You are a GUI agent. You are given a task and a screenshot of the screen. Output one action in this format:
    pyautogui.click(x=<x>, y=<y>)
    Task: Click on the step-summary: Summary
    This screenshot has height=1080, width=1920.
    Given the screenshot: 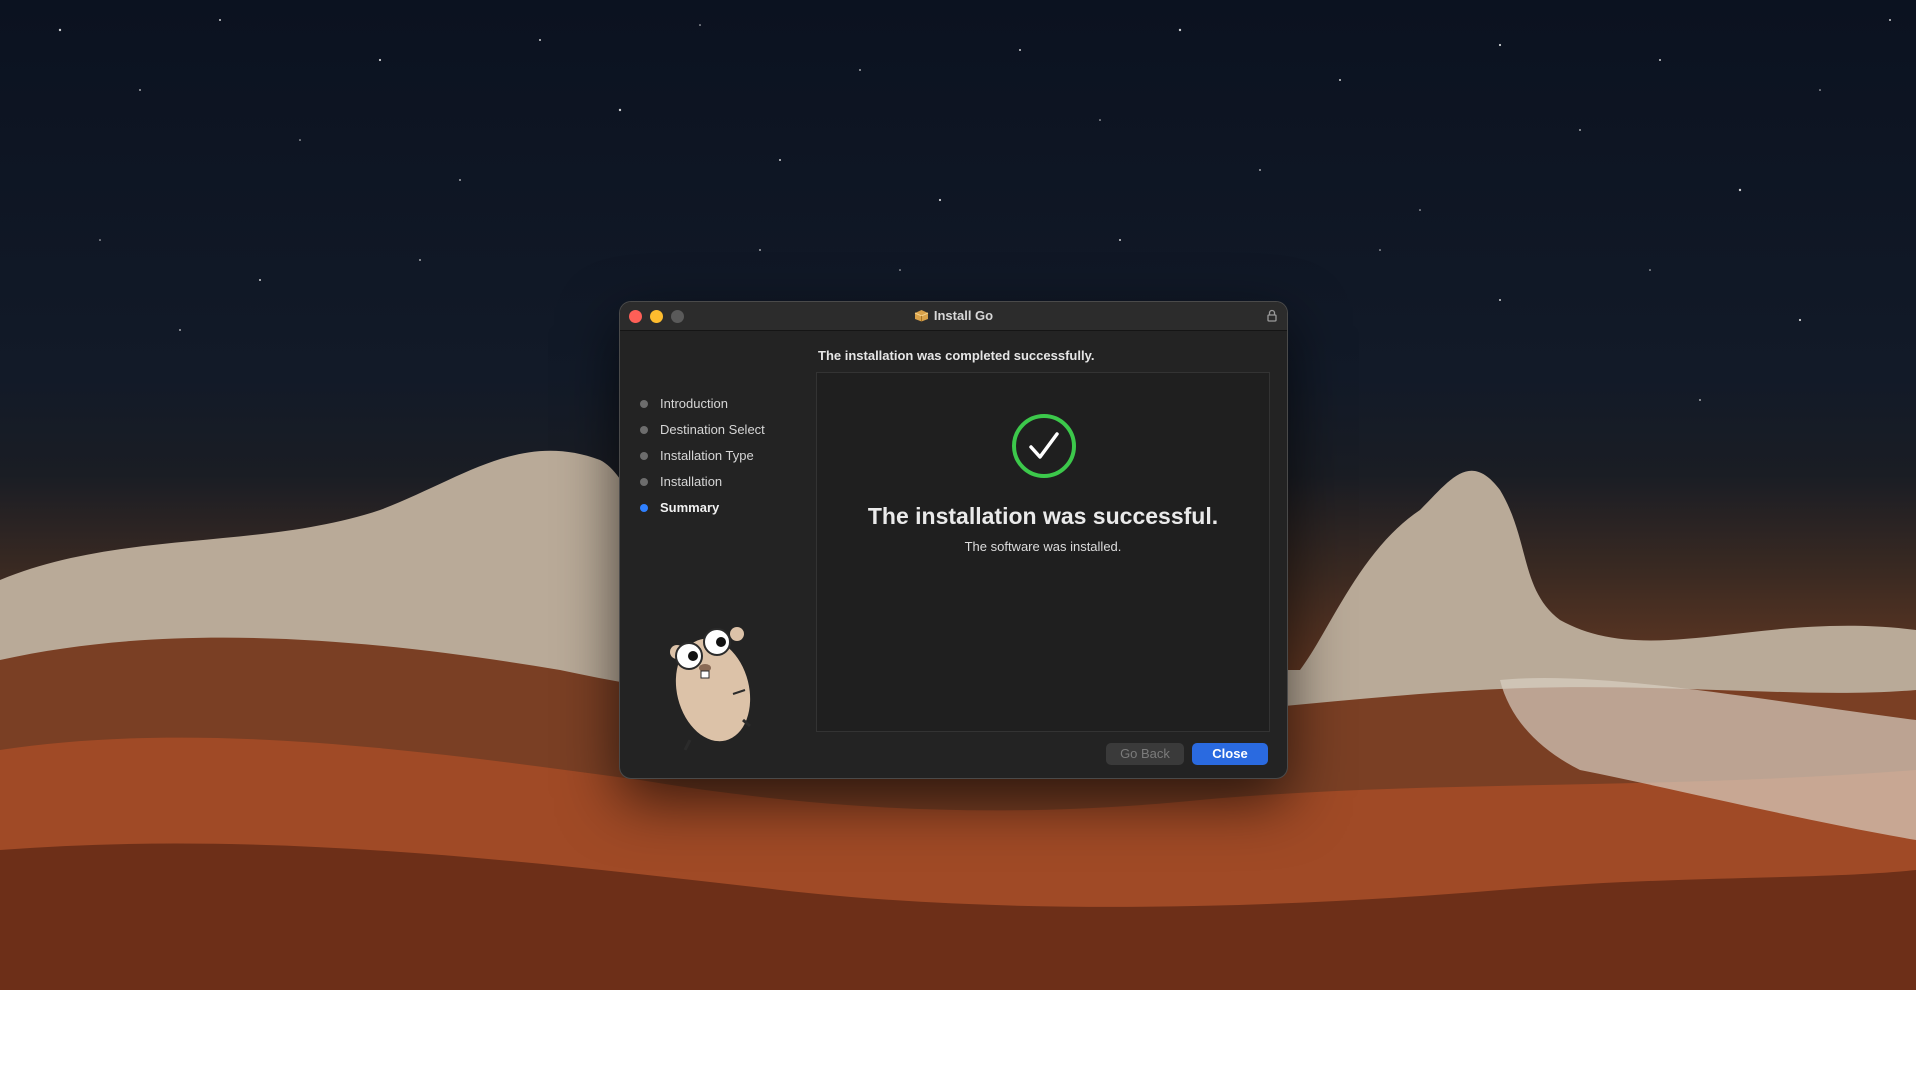 What is the action you would take?
    pyautogui.click(x=702, y=512)
    